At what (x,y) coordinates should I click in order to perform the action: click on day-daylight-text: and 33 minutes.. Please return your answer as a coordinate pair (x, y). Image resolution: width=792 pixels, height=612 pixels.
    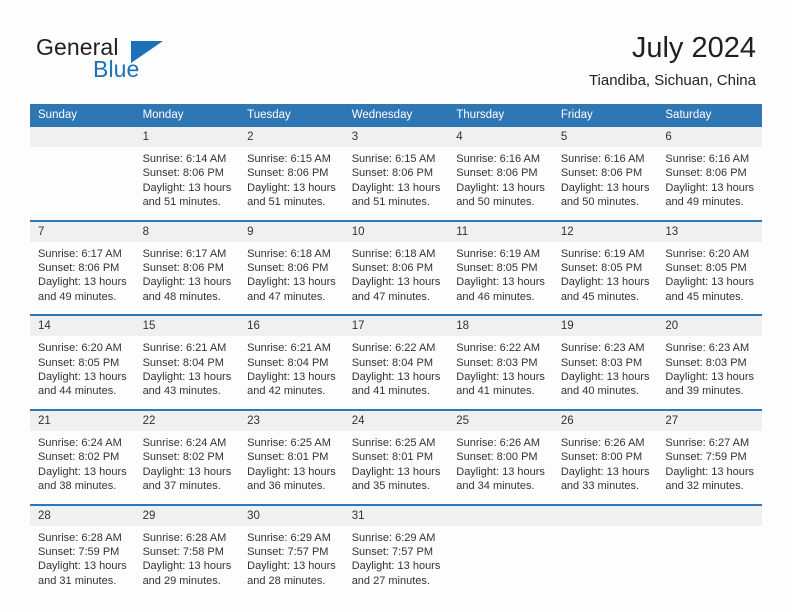
    Looking at the image, I should click on (600, 486).